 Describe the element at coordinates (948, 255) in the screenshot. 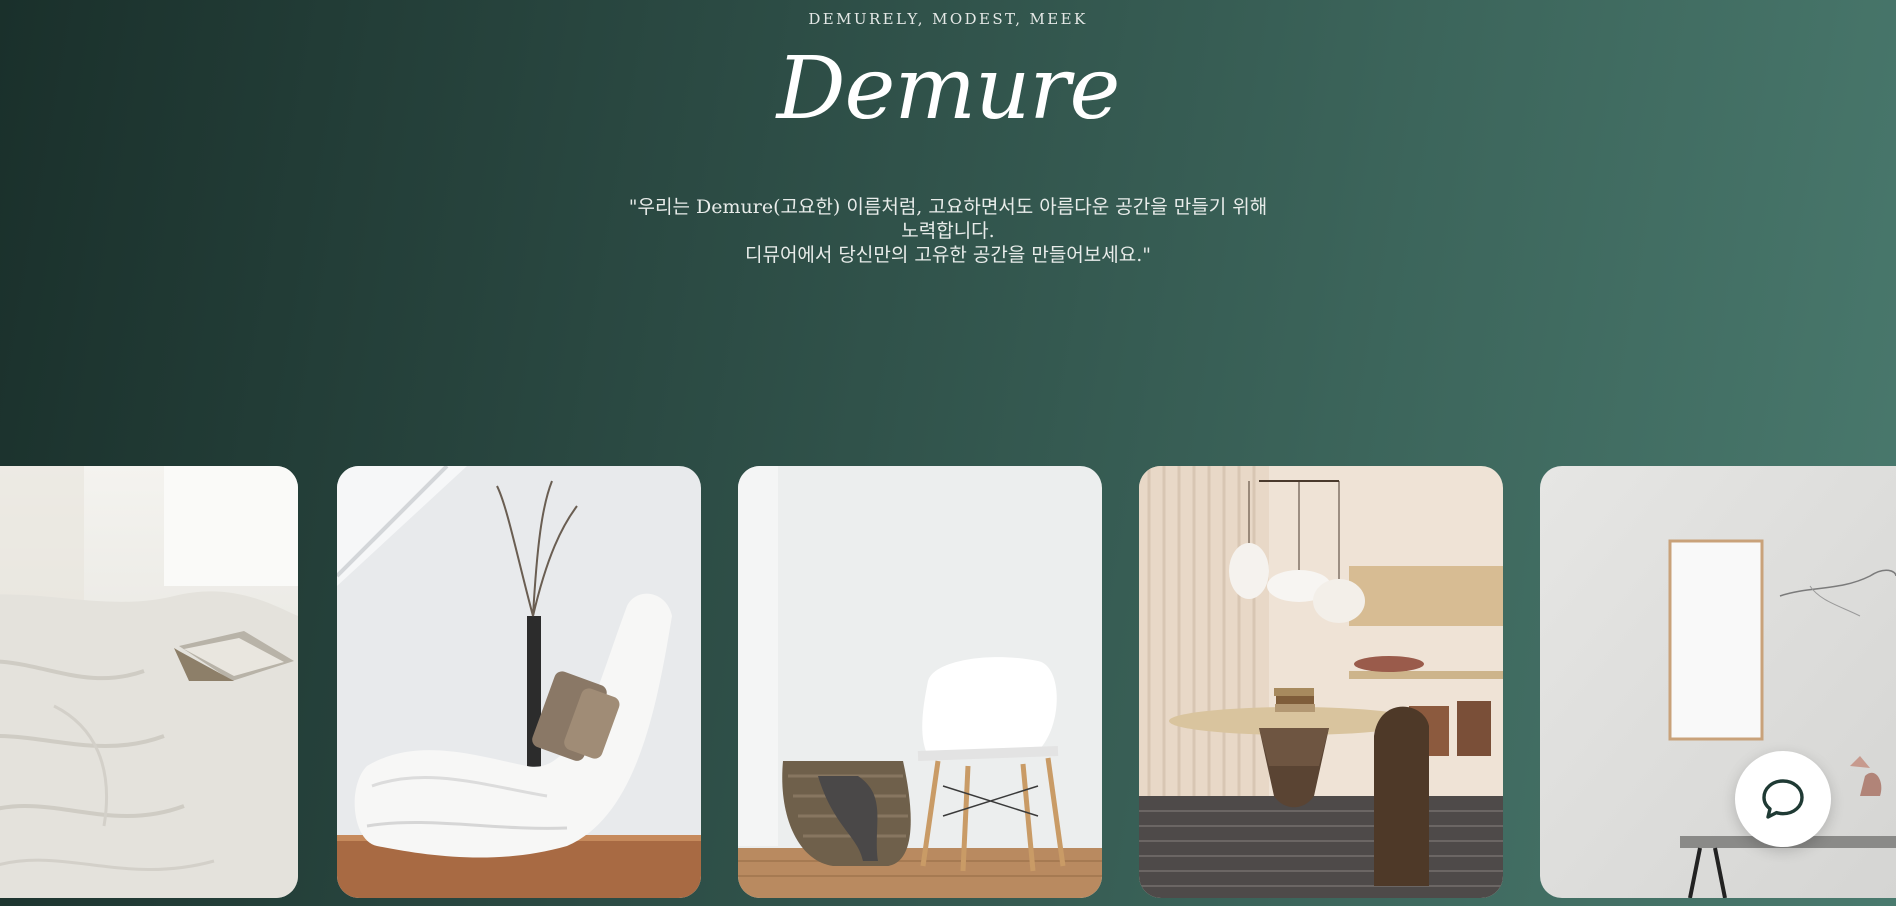

I see `description-line: 디뮤어에서 당신만의 고유한 공간을 만들어보세요."` at that location.